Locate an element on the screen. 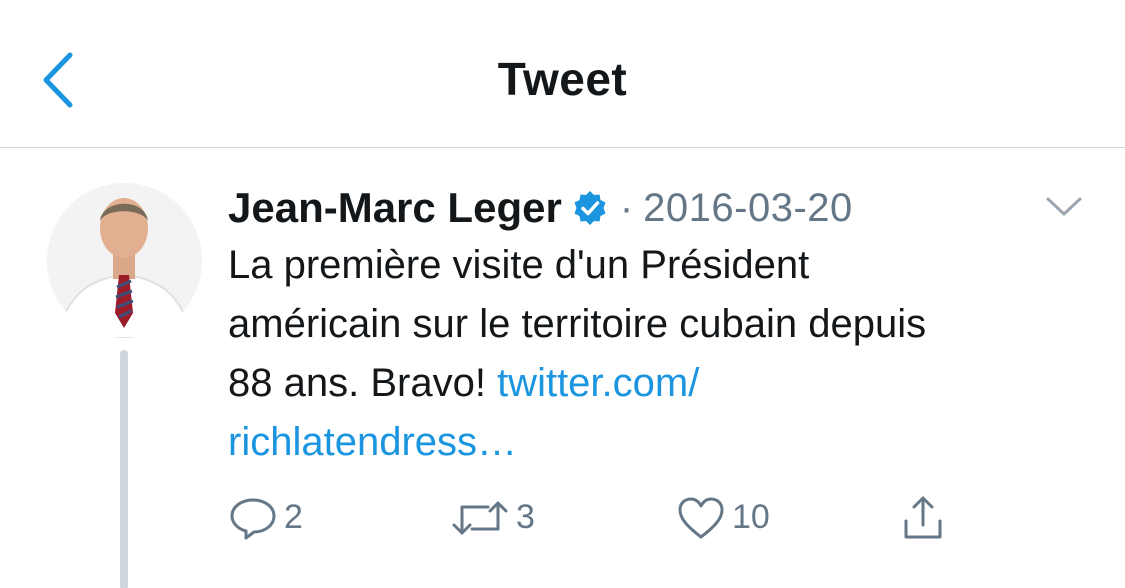 Image resolution: width=1125 pixels, height=588 pixels. reply-button: 2 is located at coordinates (265, 517).